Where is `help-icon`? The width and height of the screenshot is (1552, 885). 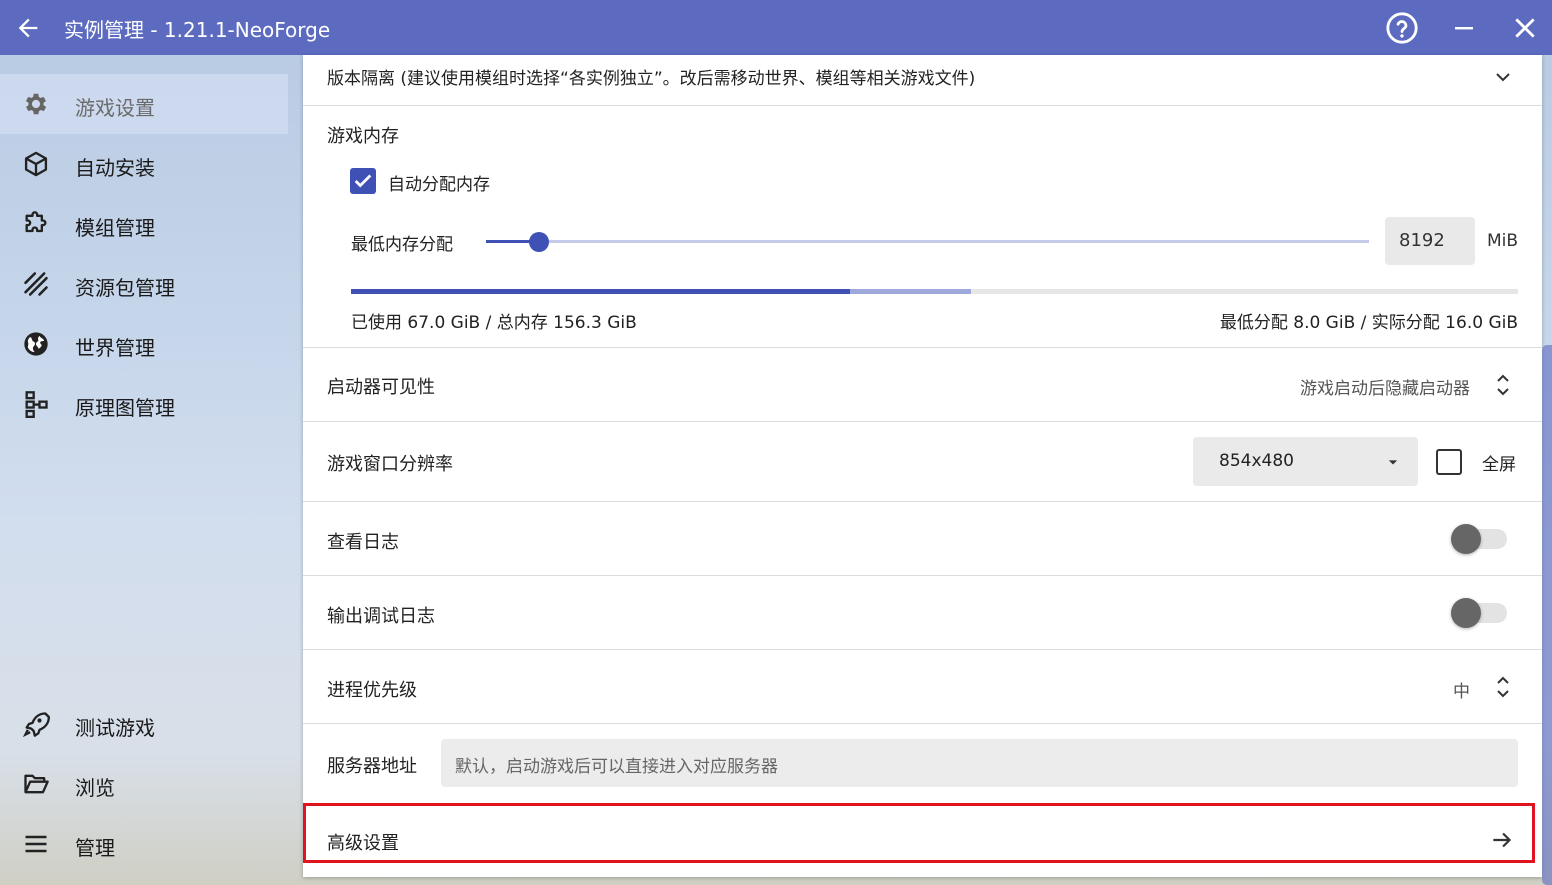 help-icon is located at coordinates (1402, 28).